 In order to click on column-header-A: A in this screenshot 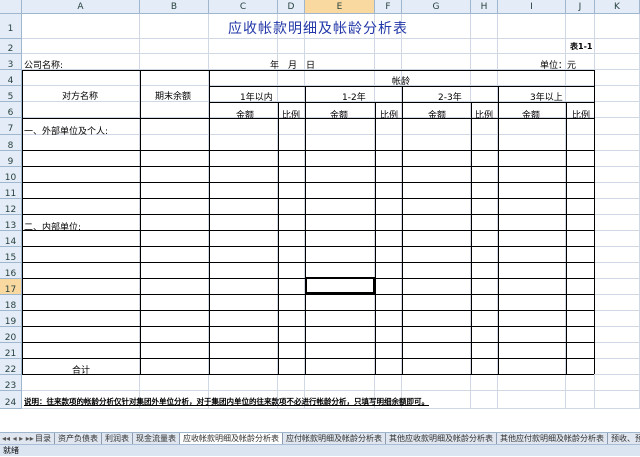, I will do `click(81, 7)`.